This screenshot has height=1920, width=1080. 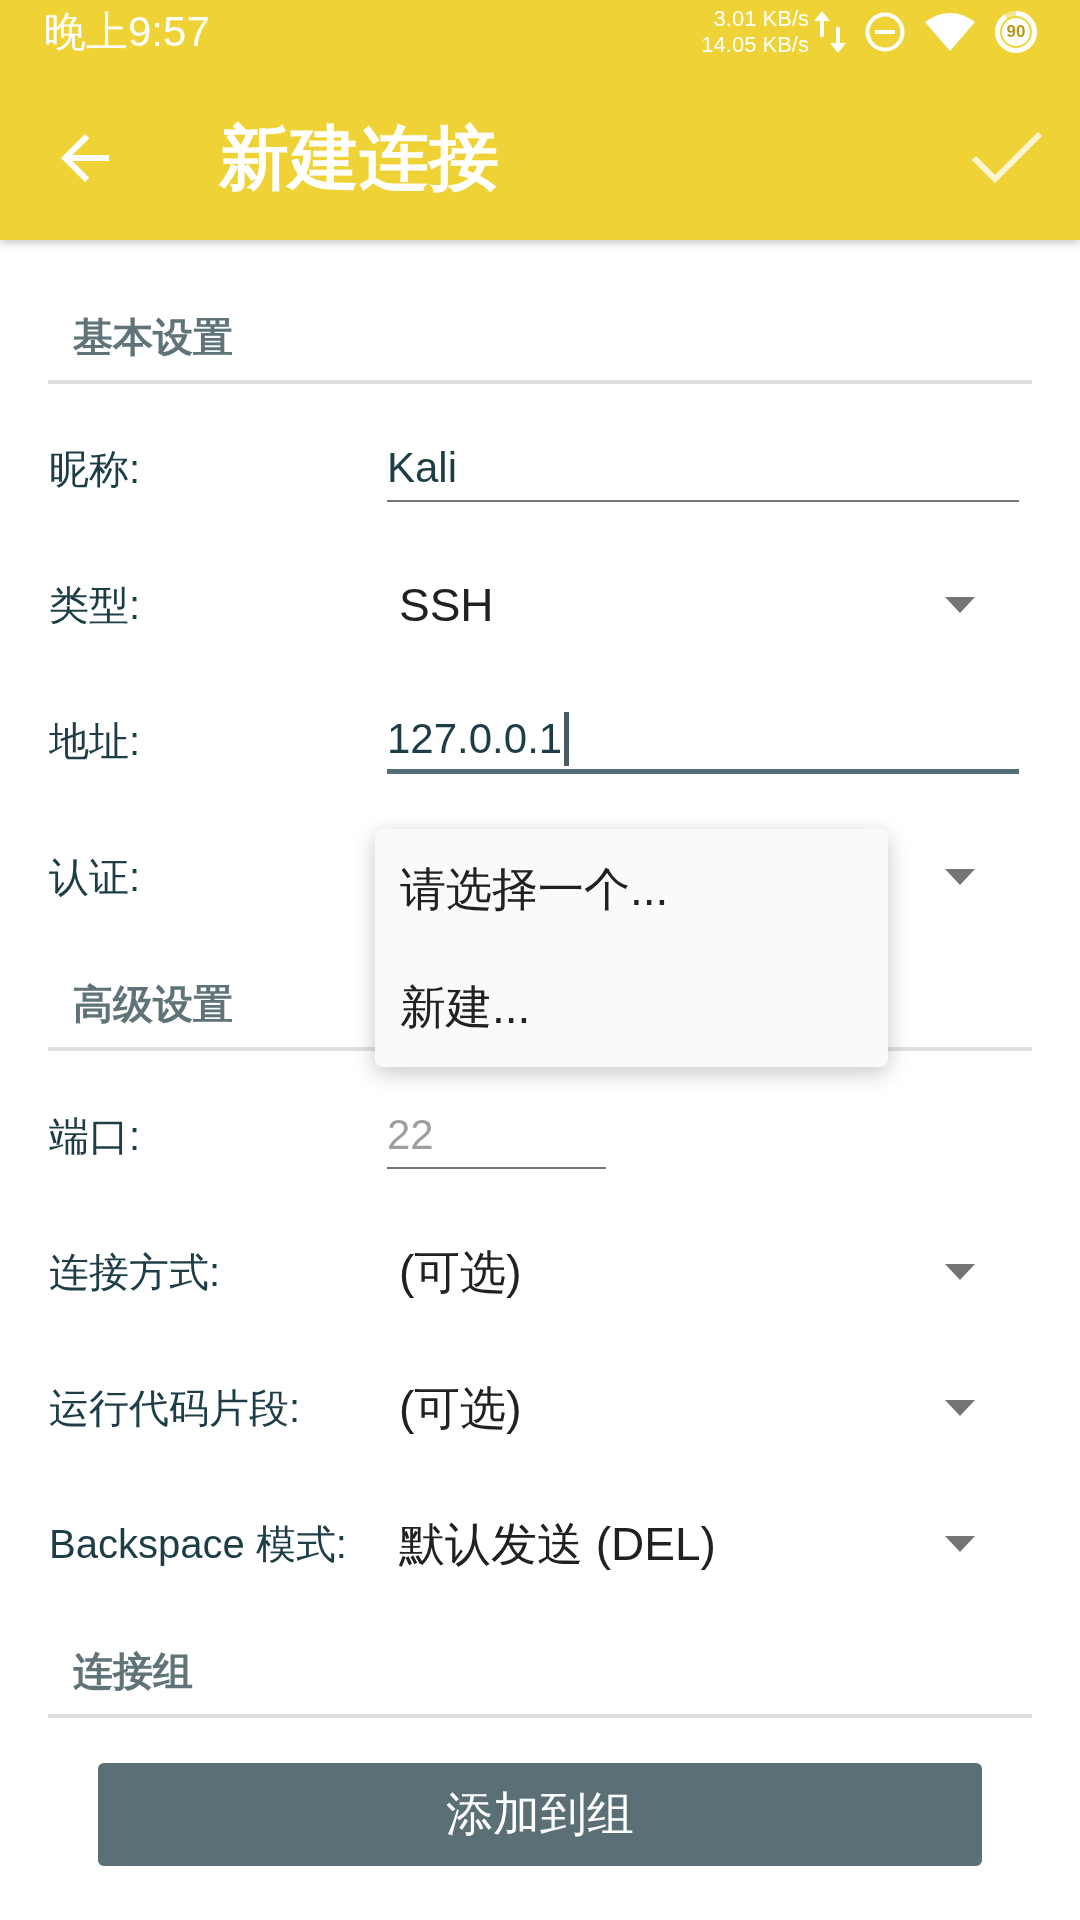 I want to click on field-label: Backspace 模式:, so click(x=198, y=1544).